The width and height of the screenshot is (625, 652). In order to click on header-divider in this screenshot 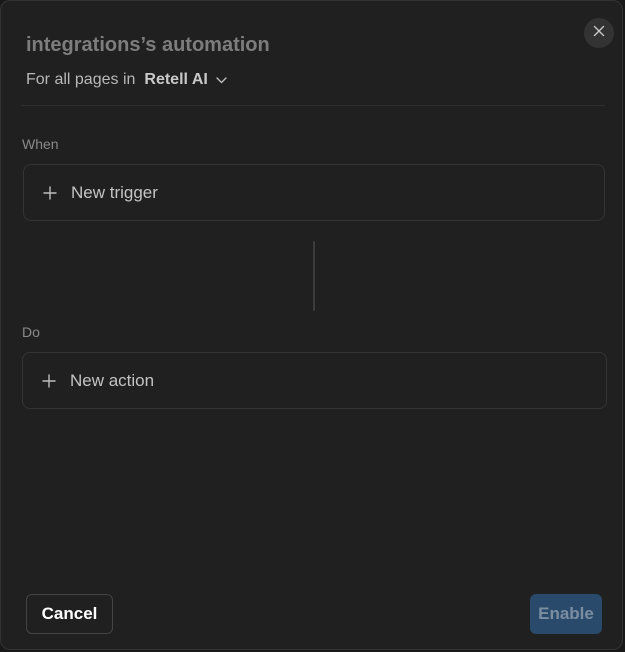, I will do `click(313, 105)`.